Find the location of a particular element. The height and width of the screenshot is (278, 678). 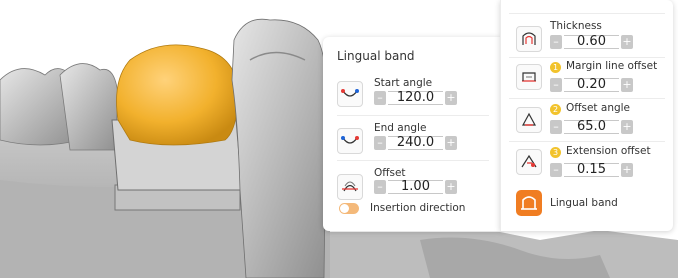

offset-increment-button: + is located at coordinates (451, 187).